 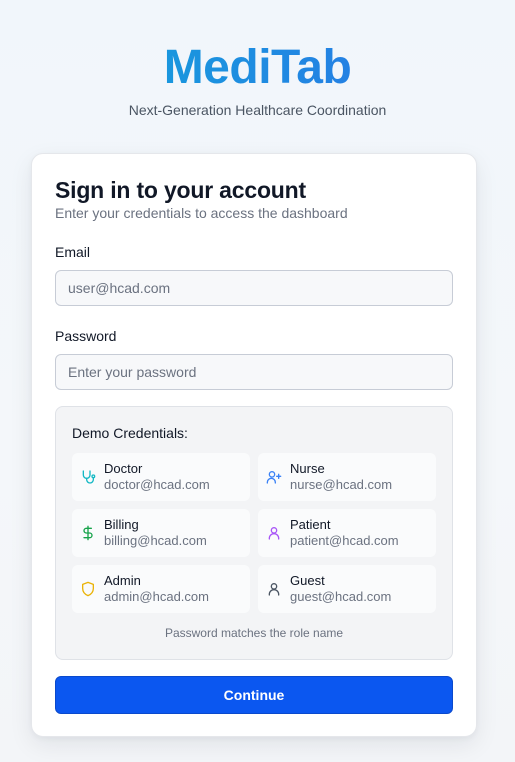 What do you see at coordinates (88, 477) in the screenshot?
I see `stethoscope-icon` at bounding box center [88, 477].